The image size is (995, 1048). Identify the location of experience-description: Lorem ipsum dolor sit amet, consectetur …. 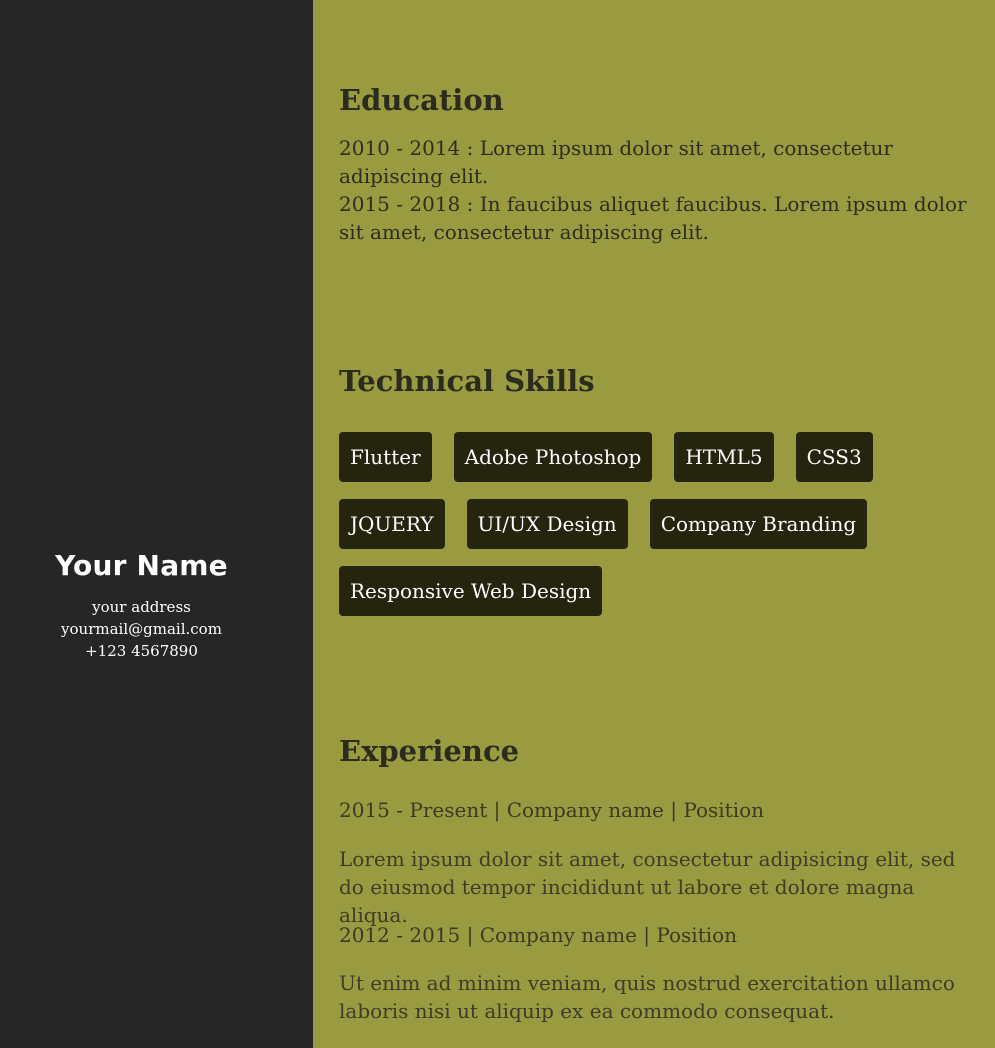
(647, 887).